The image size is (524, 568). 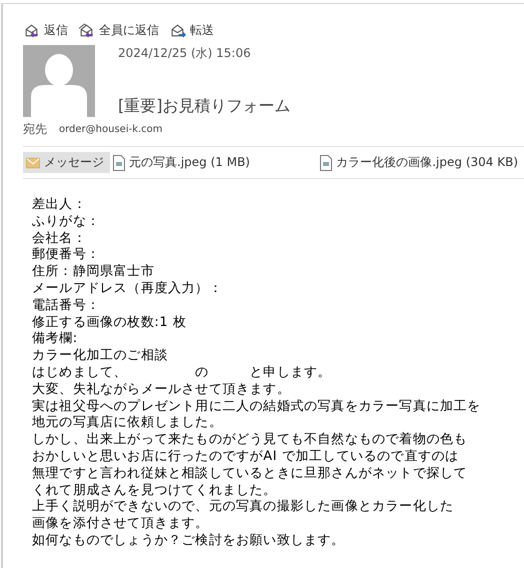 What do you see at coordinates (128, 423) in the screenshot?
I see `body-text-line: 地元の写真店に依頼しました。` at bounding box center [128, 423].